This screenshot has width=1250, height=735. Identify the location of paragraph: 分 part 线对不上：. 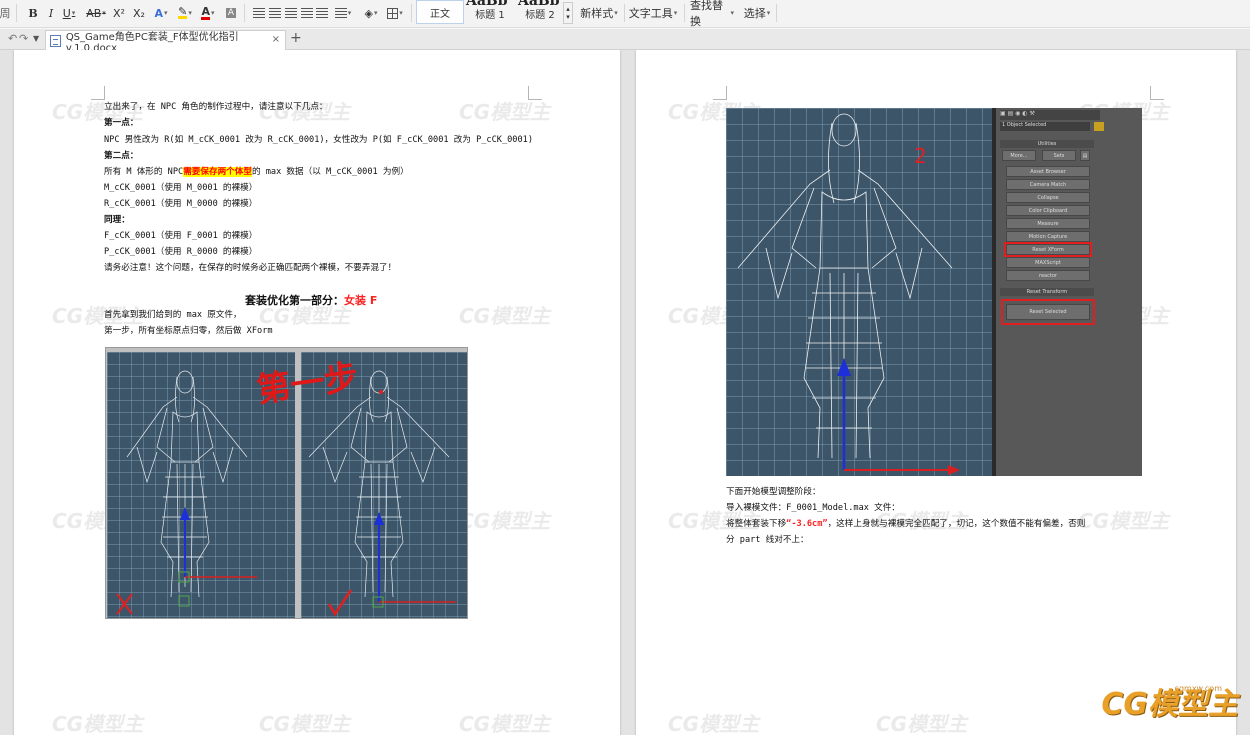
(767, 540).